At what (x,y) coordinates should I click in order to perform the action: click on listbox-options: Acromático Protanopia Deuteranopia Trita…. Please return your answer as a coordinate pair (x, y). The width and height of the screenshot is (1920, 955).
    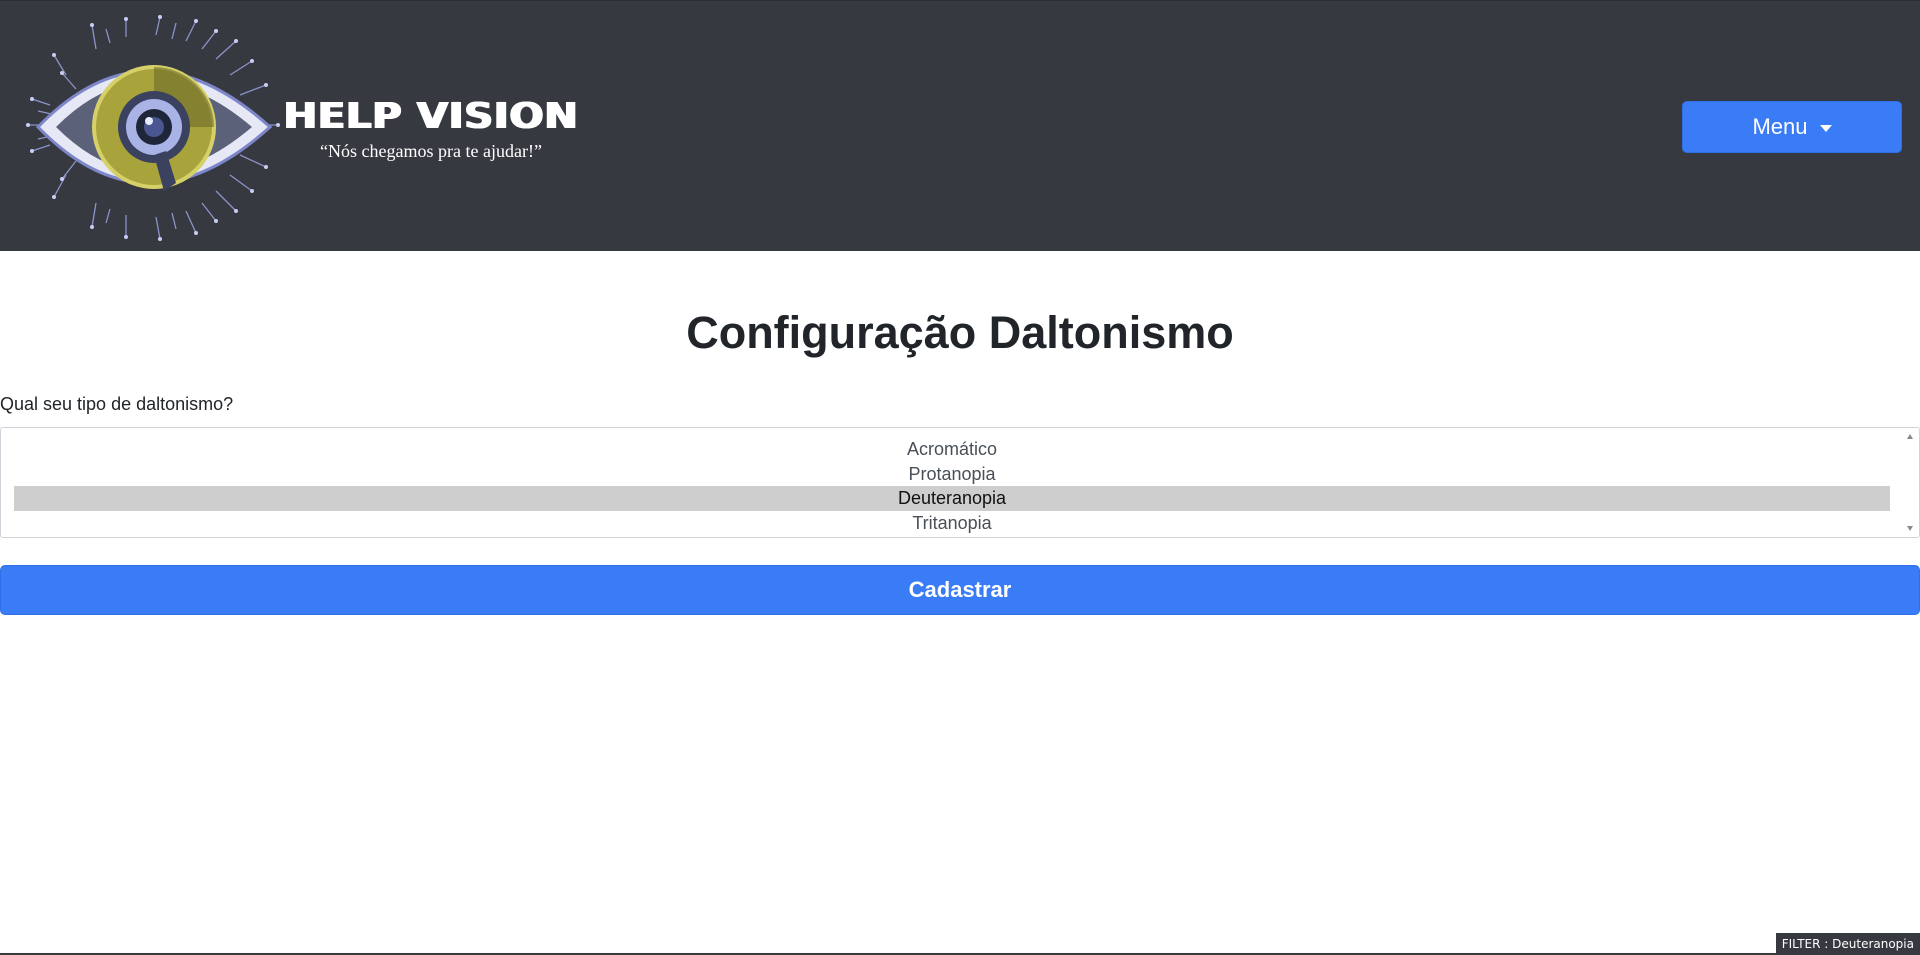
    Looking at the image, I should click on (952, 486).